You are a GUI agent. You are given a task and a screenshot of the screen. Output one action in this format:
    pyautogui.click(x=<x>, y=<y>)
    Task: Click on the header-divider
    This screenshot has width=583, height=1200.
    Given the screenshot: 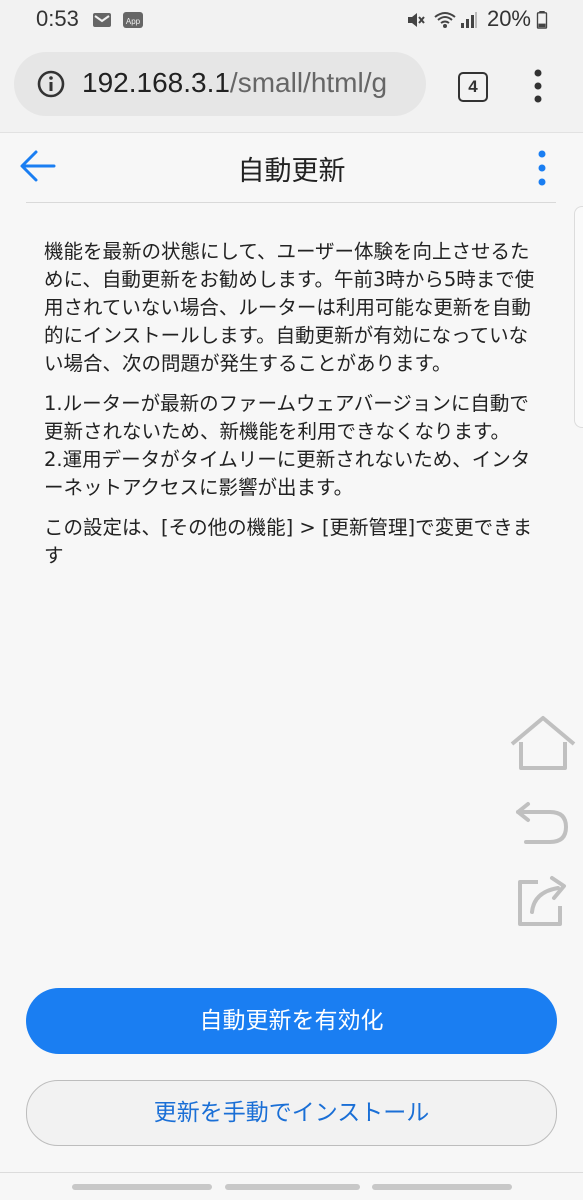 What is the action you would take?
    pyautogui.click(x=291, y=202)
    